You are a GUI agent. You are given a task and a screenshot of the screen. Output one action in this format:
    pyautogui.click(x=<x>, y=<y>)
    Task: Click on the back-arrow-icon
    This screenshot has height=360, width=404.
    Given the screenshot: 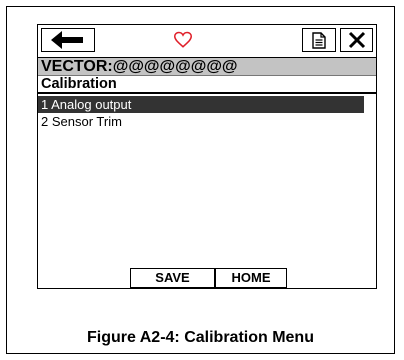 What is the action you would take?
    pyautogui.click(x=67, y=40)
    